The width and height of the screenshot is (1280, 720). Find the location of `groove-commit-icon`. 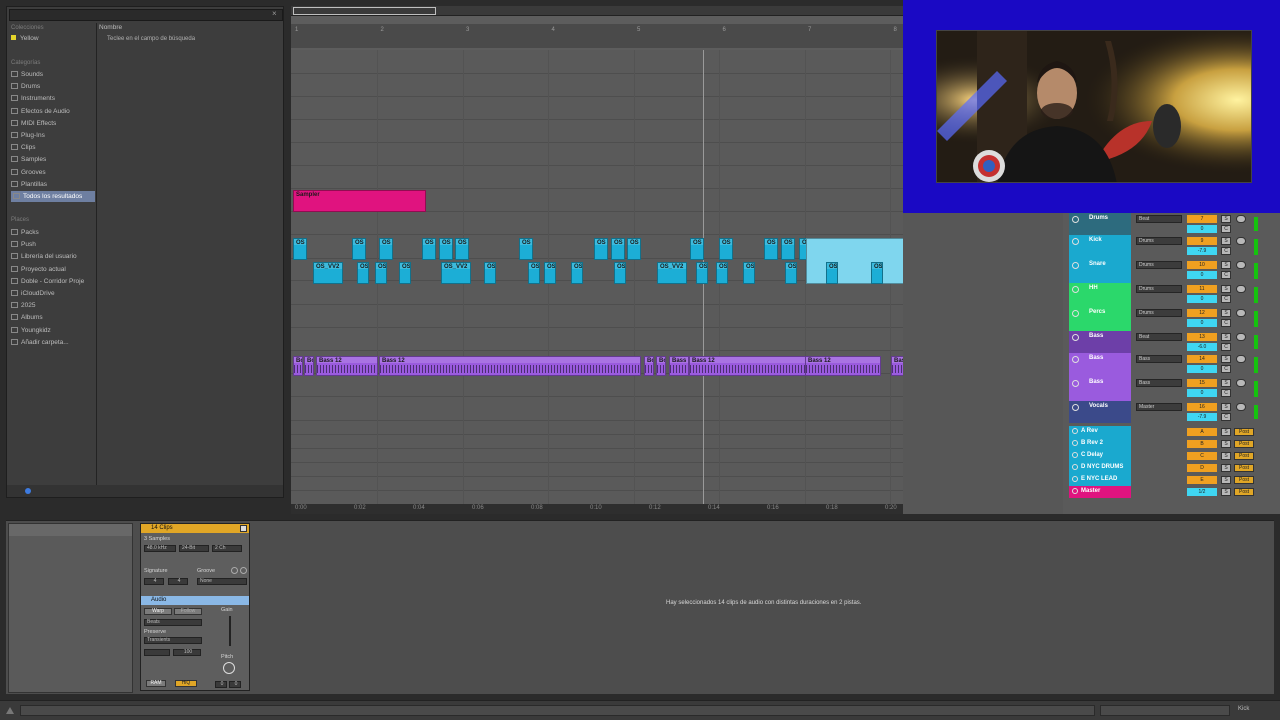

groove-commit-icon is located at coordinates (243, 570).